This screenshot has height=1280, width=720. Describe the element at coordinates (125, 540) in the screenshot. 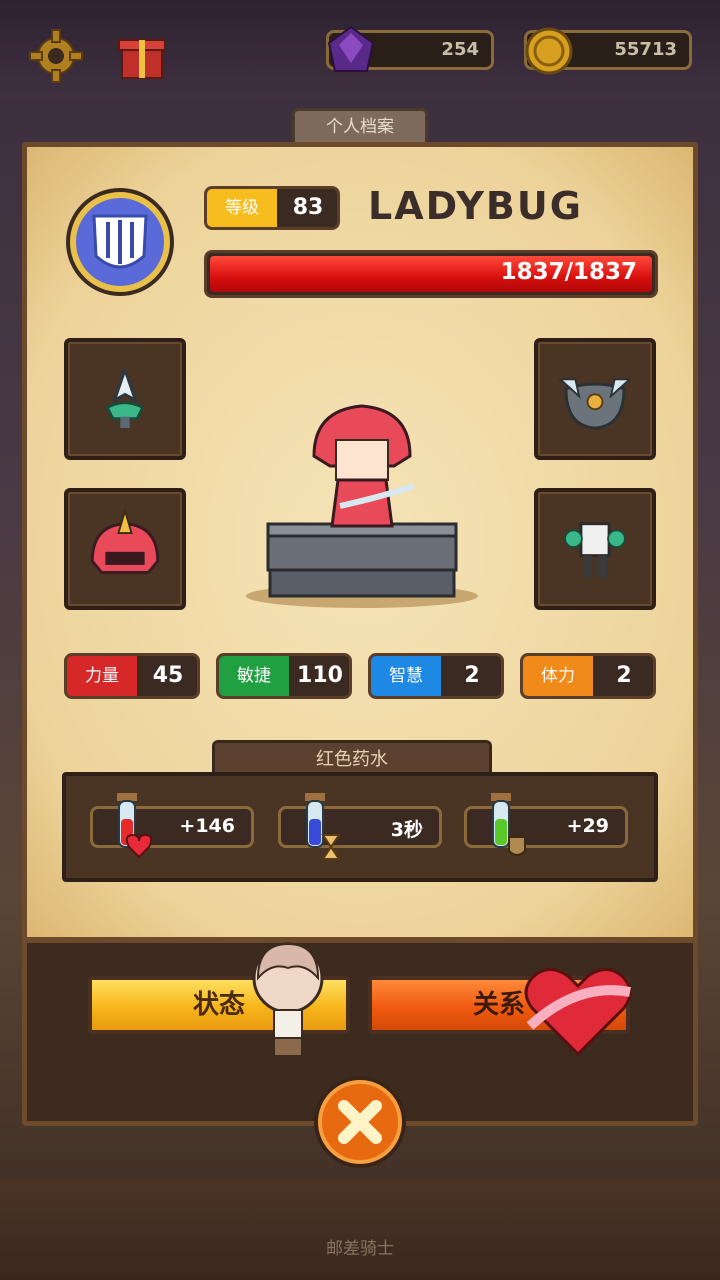

I see `red-helmet-icon` at that location.